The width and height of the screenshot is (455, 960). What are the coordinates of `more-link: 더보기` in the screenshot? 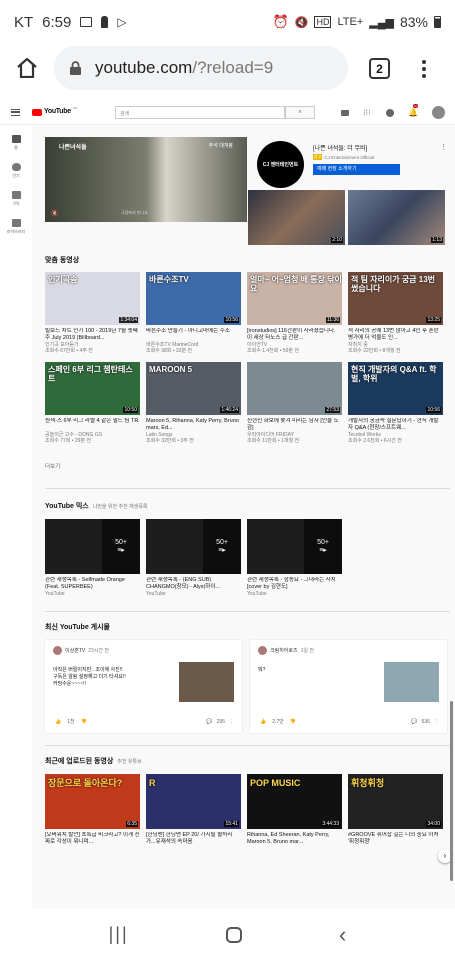 It's located at (247, 466).